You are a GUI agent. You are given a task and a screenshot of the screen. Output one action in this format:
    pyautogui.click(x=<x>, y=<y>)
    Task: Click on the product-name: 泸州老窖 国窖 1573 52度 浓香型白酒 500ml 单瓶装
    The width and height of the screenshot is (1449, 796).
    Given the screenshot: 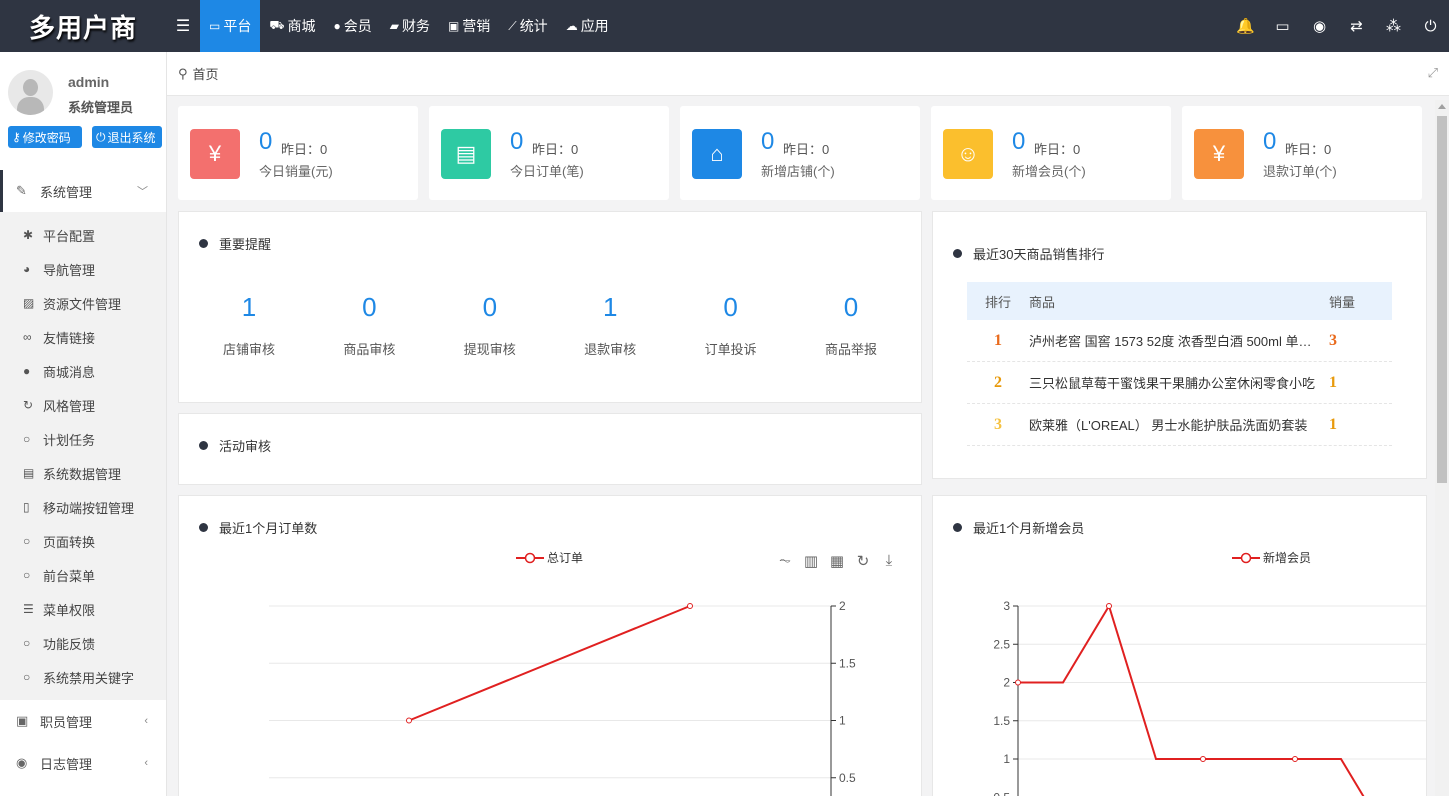 What is the action you would take?
    pyautogui.click(x=1176, y=340)
    